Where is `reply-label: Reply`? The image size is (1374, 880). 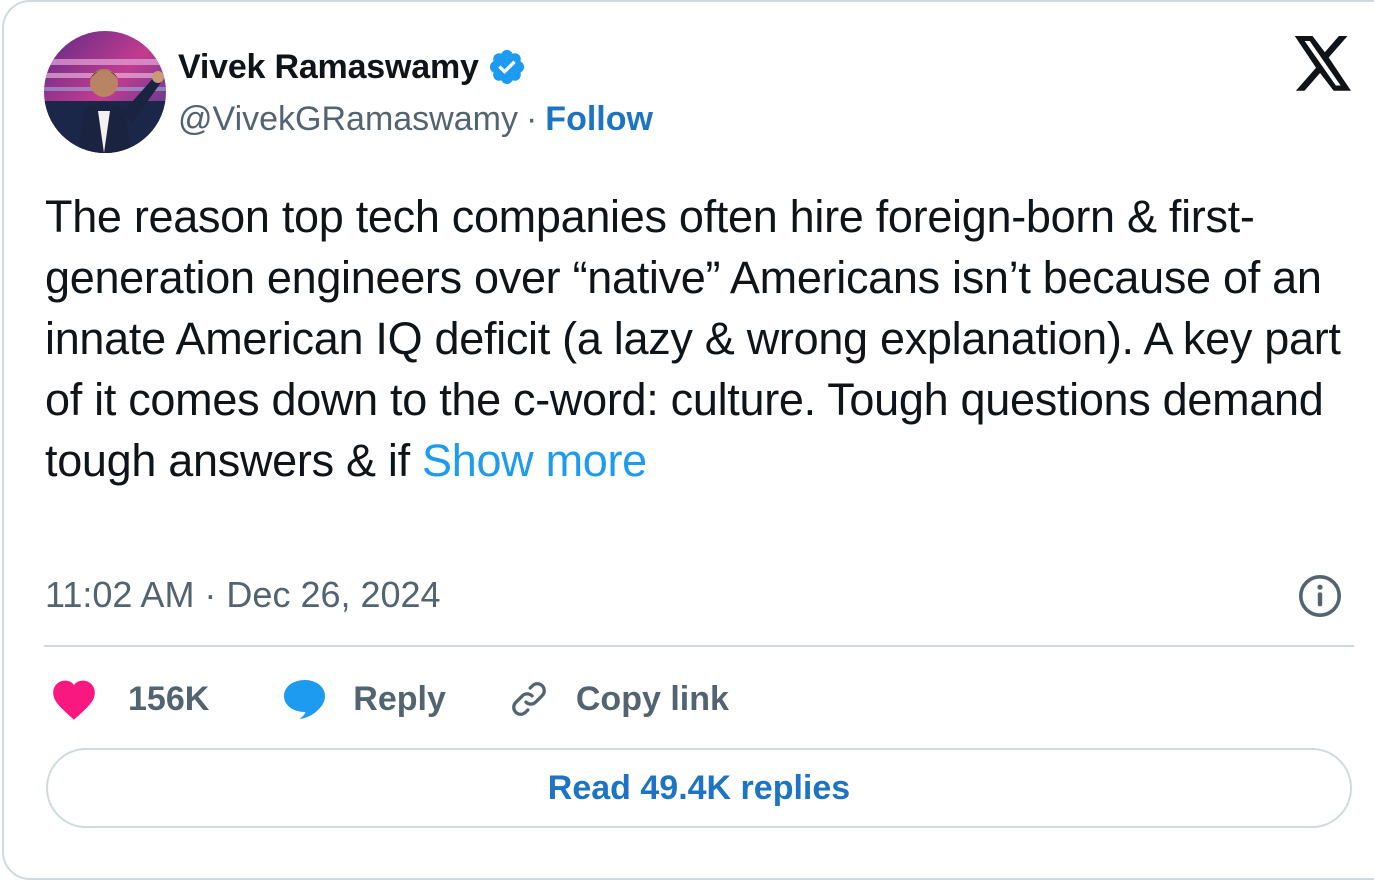 reply-label: Reply is located at coordinates (399, 698).